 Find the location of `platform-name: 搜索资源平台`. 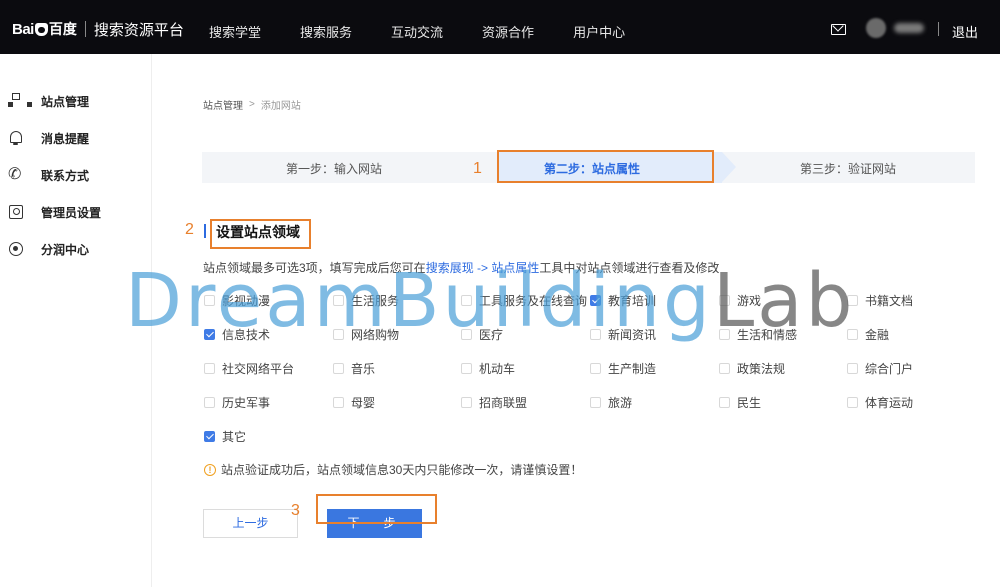

platform-name: 搜索资源平台 is located at coordinates (138, 30).